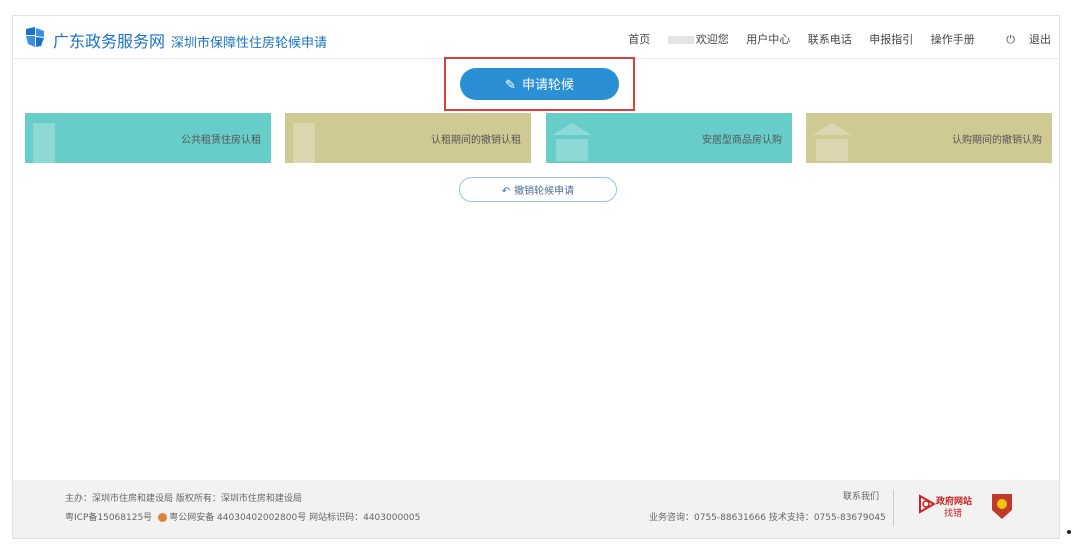 Image resolution: width=1080 pixels, height=548 pixels. I want to click on site-code-text: 网站标识码：4403000005, so click(365, 518).